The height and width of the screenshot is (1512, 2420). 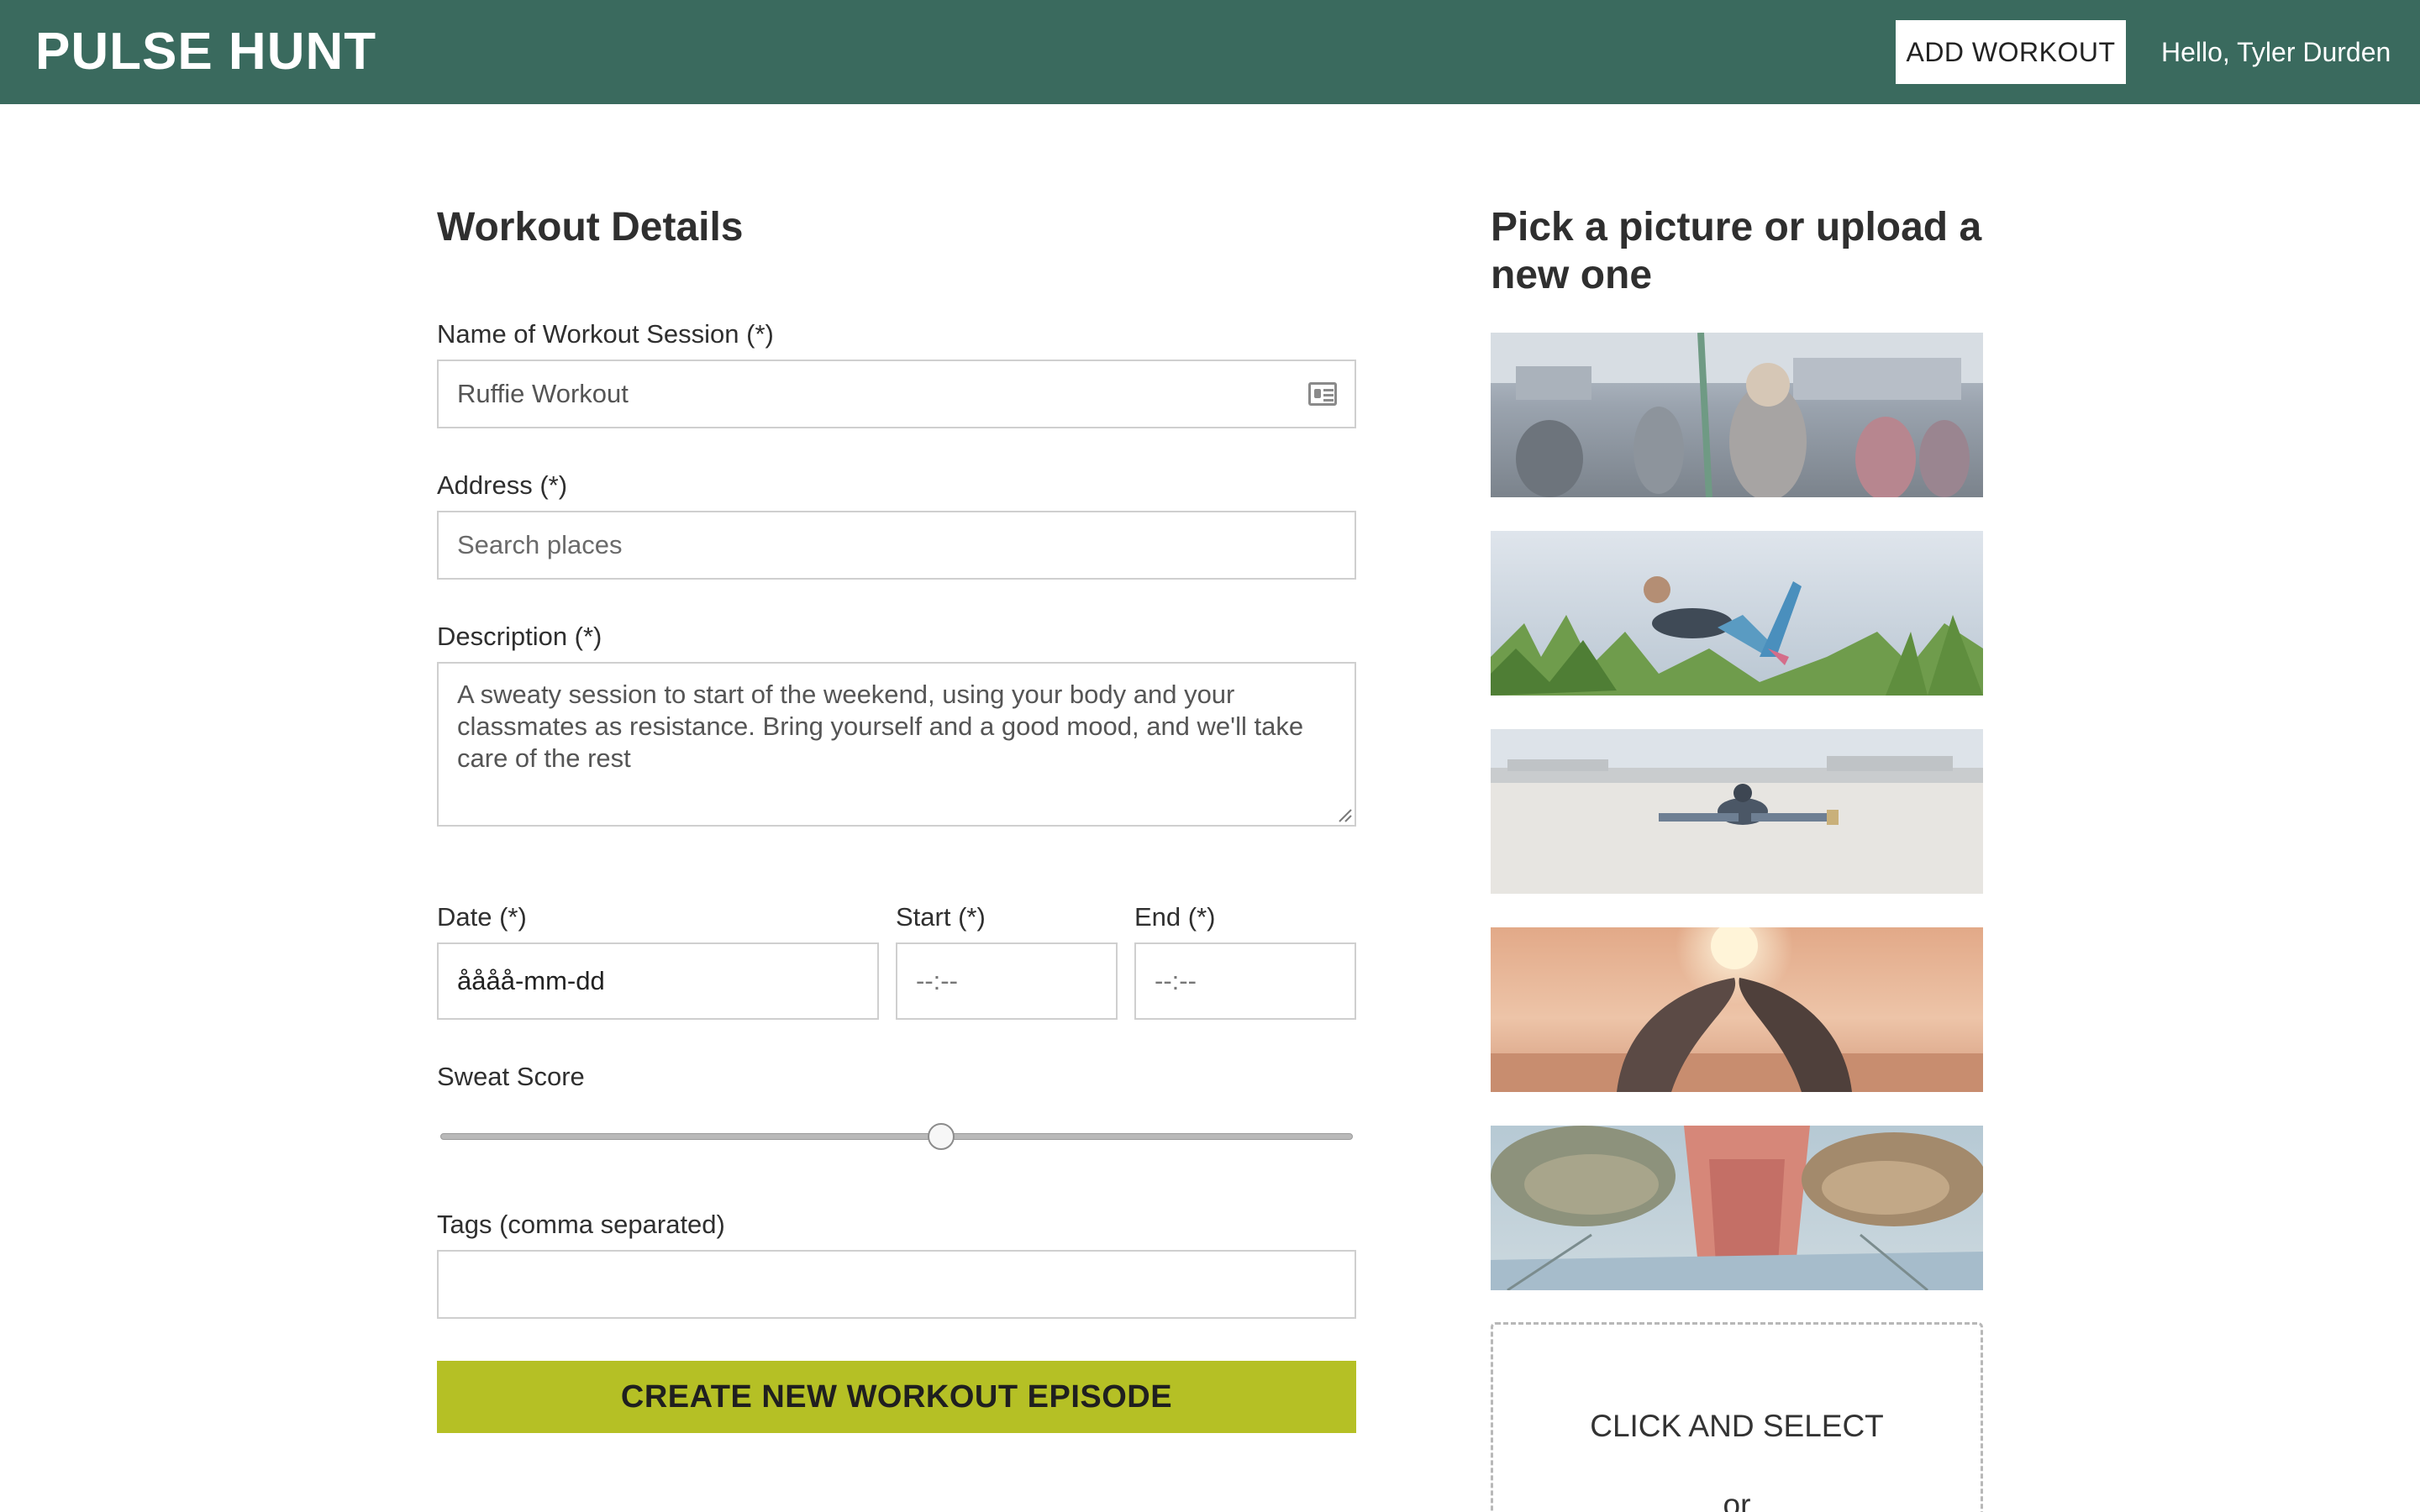 What do you see at coordinates (605, 334) in the screenshot?
I see `workout-name-label: Name of Workout Session (*)` at bounding box center [605, 334].